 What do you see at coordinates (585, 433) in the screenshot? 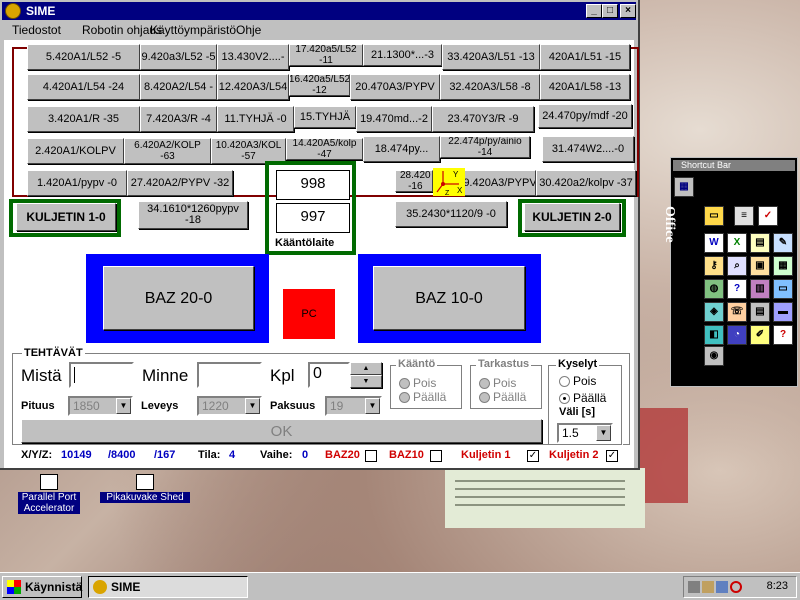
I see `interval-select: 1.5 ▼` at bounding box center [585, 433].